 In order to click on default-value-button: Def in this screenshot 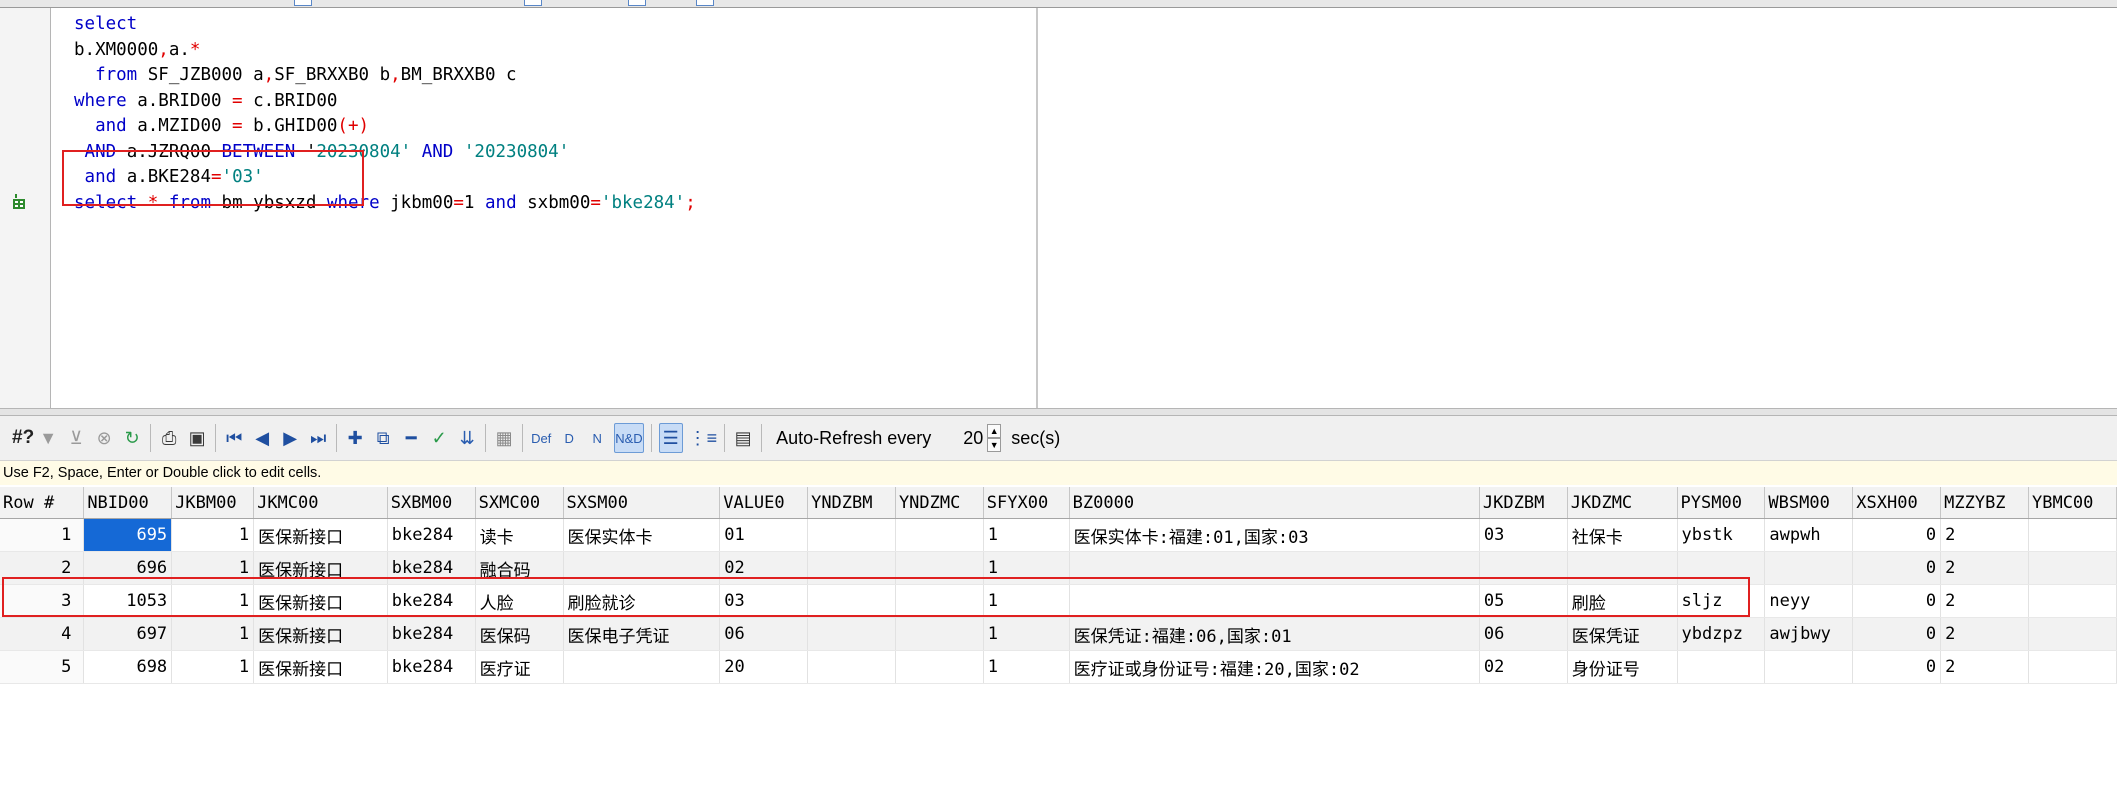, I will do `click(541, 438)`.